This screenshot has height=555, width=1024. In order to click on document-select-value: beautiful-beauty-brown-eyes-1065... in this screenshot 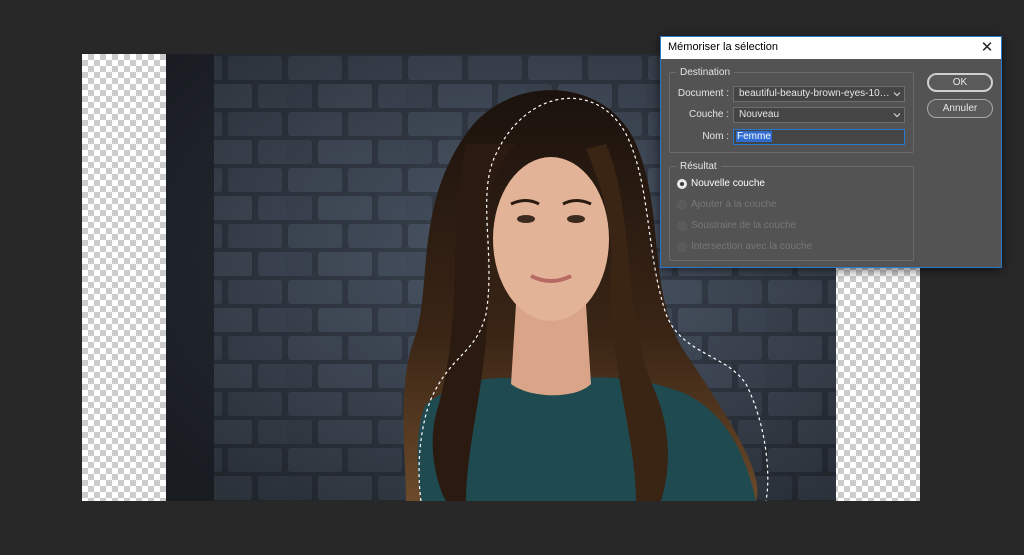, I will do `click(819, 93)`.